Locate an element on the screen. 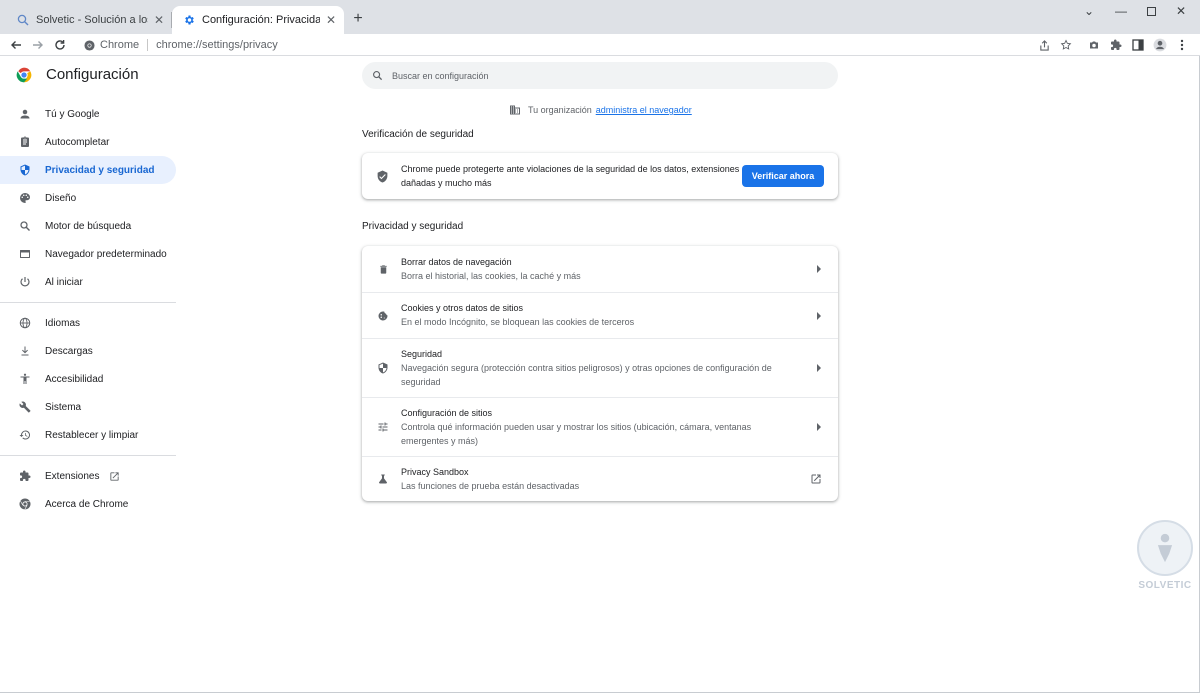 This screenshot has width=1200, height=693. share-icon is located at coordinates (1044, 45).